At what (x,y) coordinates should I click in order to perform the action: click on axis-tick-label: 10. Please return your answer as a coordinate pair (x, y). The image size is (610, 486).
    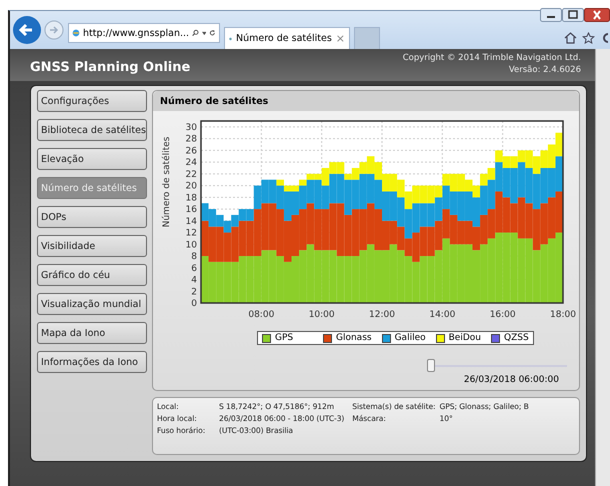
    Looking at the image, I should click on (191, 245).